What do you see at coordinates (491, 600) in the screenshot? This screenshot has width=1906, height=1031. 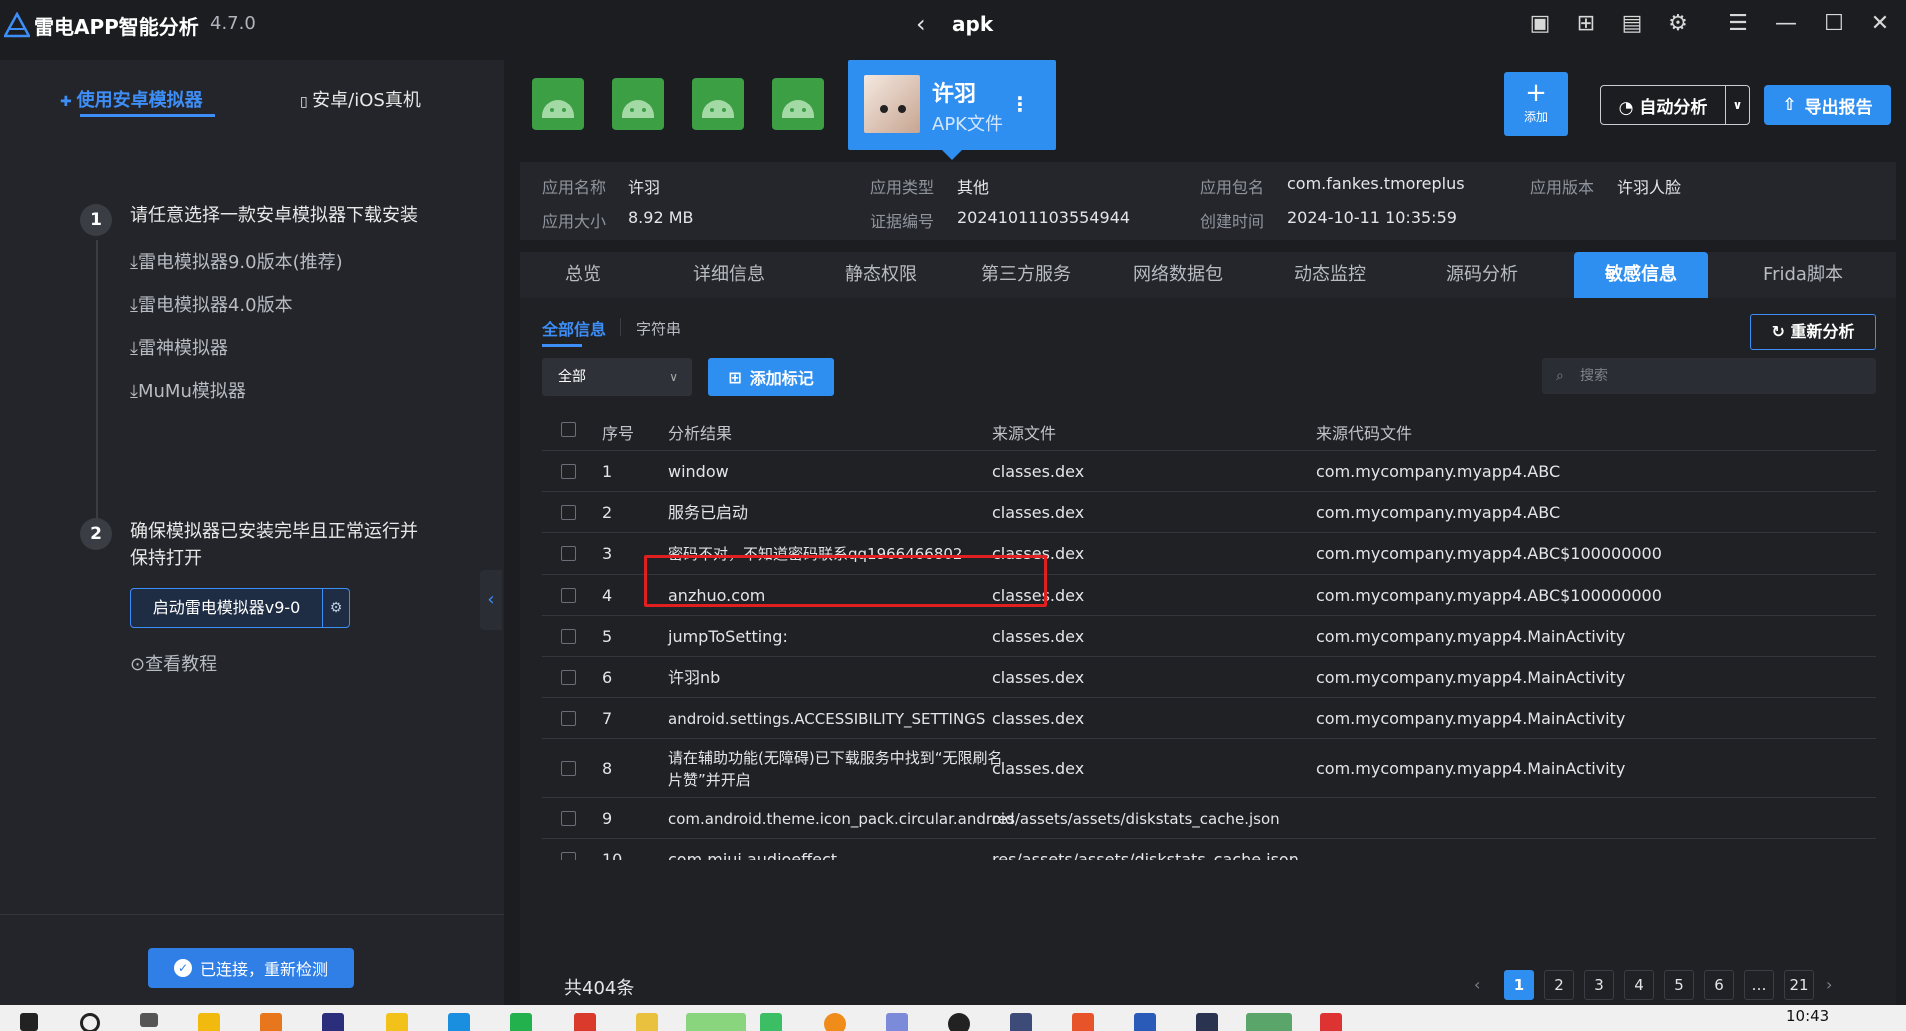 I see `collapse-panel-chevron-icon: ‹` at bounding box center [491, 600].